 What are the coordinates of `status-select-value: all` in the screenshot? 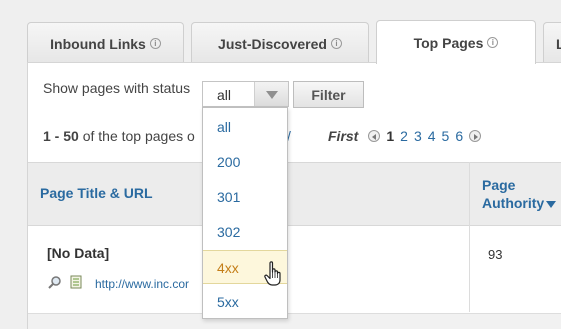 It's located at (224, 95).